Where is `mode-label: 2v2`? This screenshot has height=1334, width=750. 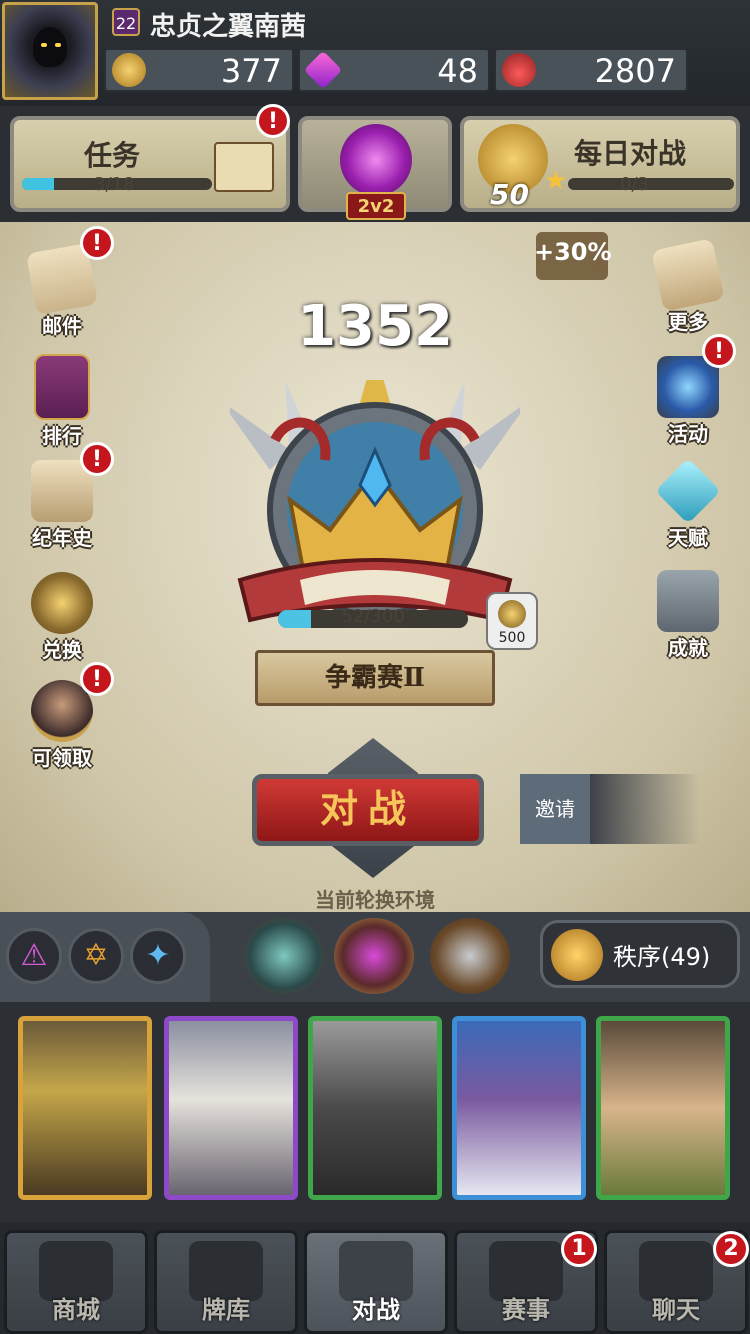 mode-label: 2v2 is located at coordinates (376, 206).